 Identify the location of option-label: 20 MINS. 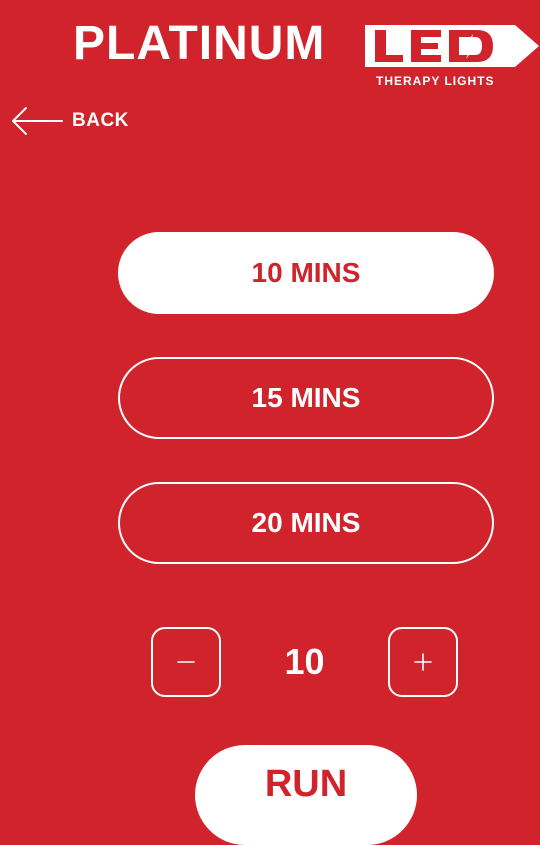
(306, 522).